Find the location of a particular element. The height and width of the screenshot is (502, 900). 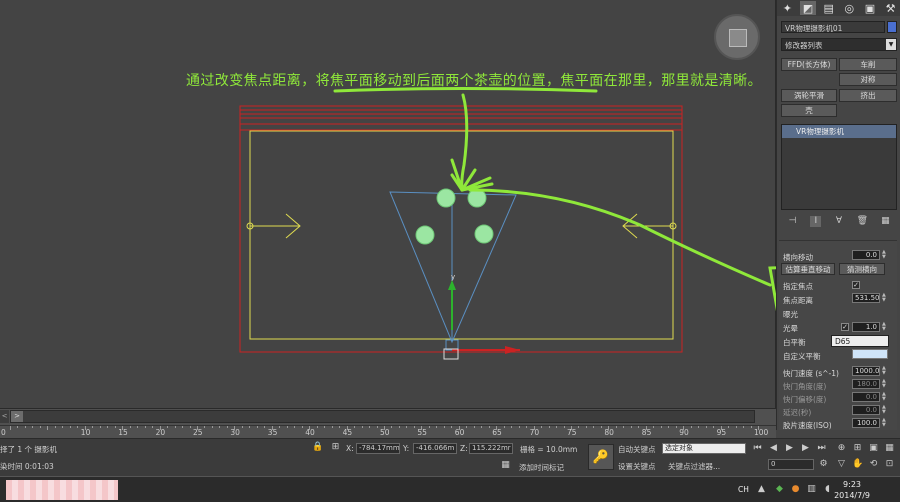

add-time-tag: 添加时间标记 is located at coordinates (541, 467).